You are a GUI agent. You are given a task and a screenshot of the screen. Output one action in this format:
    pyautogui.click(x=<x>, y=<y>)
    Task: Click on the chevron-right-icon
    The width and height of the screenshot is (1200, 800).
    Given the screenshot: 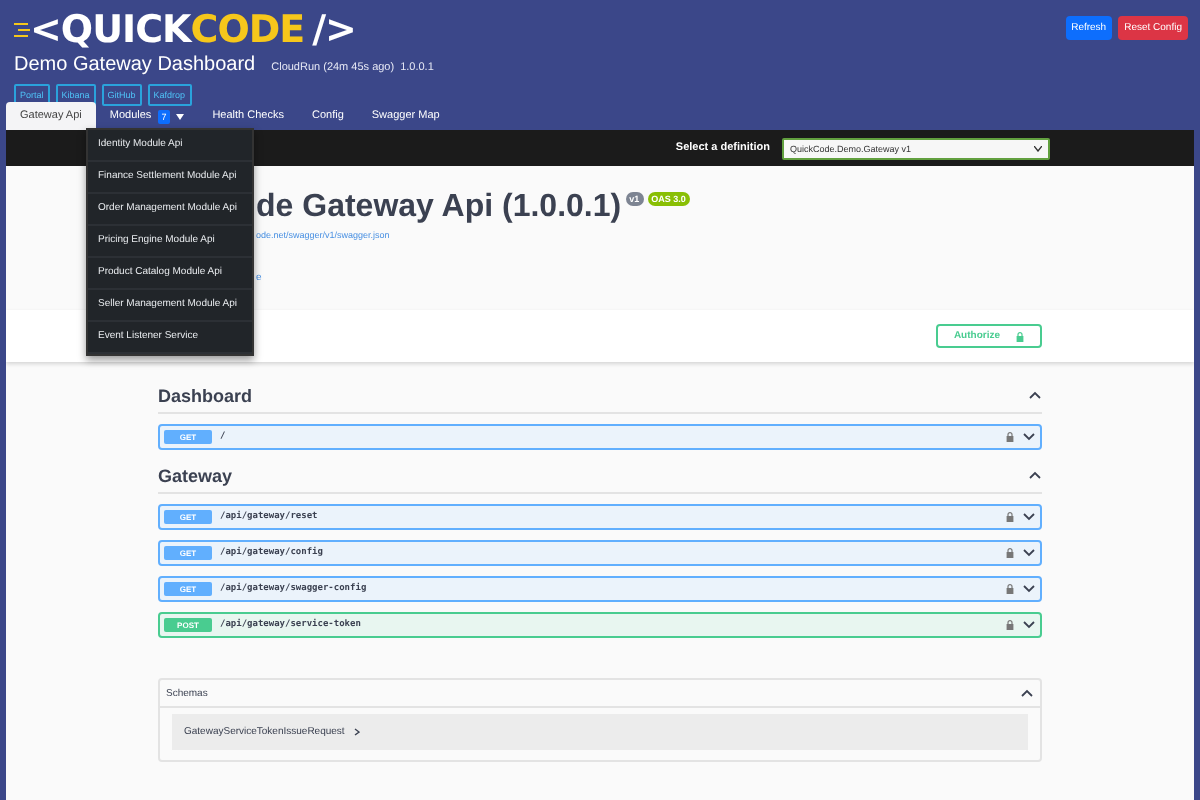 What is the action you would take?
    pyautogui.click(x=357, y=732)
    